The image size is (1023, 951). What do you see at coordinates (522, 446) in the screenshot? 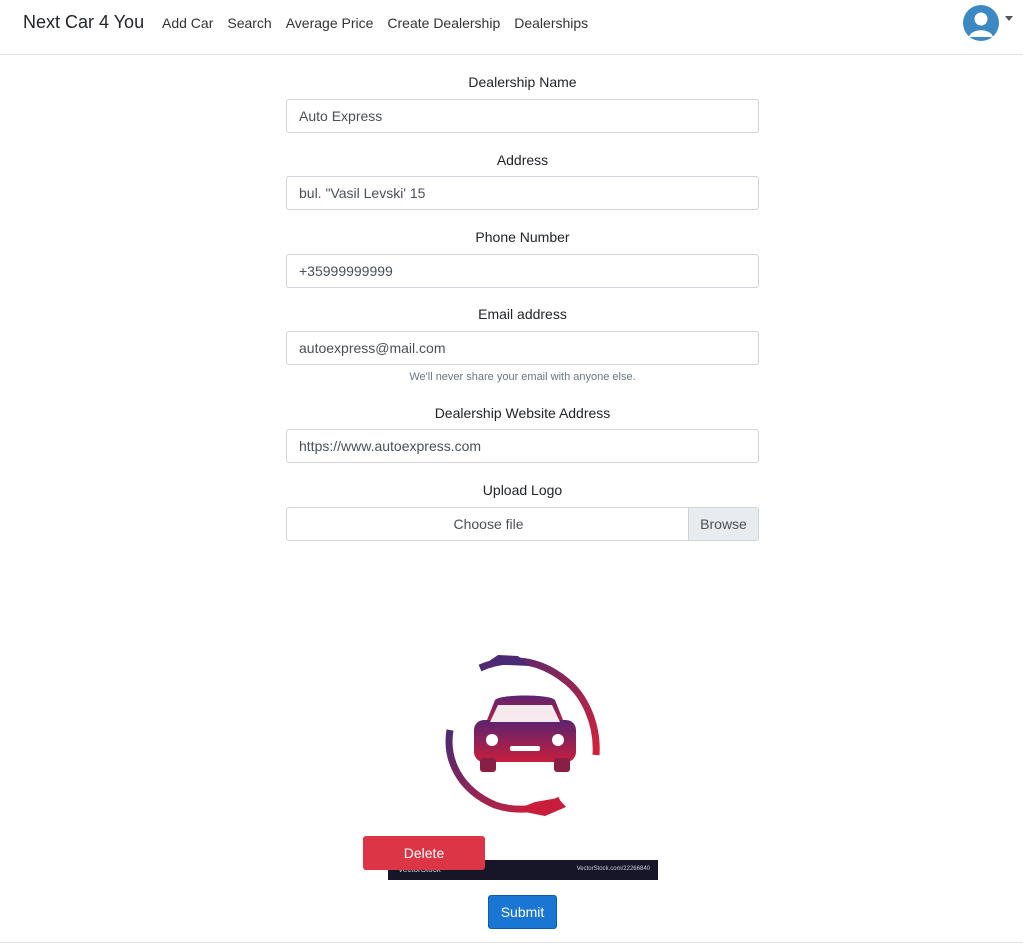
I see `website-input: https://www.autoexpress.com` at bounding box center [522, 446].